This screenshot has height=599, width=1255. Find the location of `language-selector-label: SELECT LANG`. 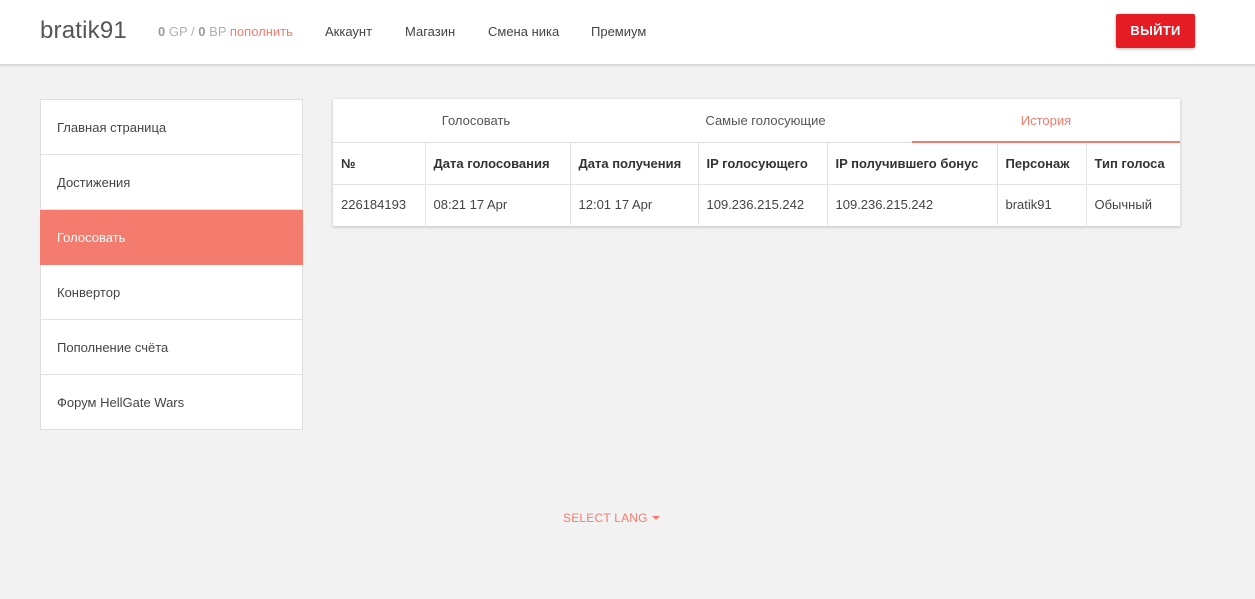

language-selector-label: SELECT LANG is located at coordinates (605, 518).